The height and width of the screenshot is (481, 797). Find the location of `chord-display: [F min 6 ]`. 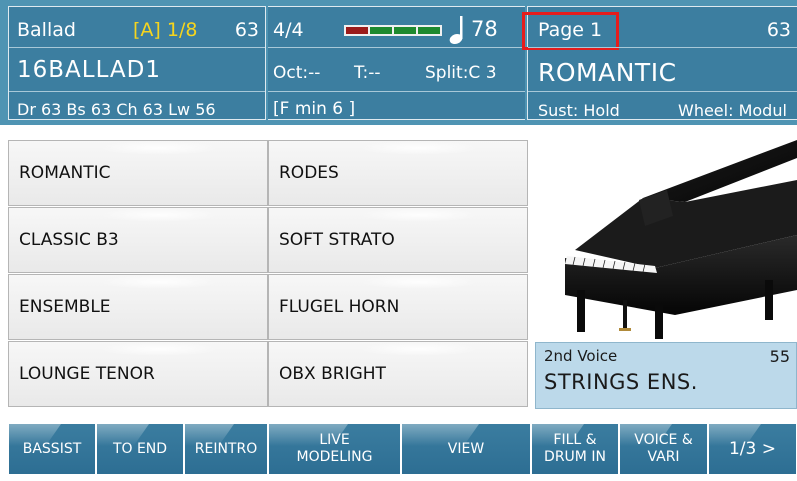

chord-display: [F min 6 ] is located at coordinates (314, 109).